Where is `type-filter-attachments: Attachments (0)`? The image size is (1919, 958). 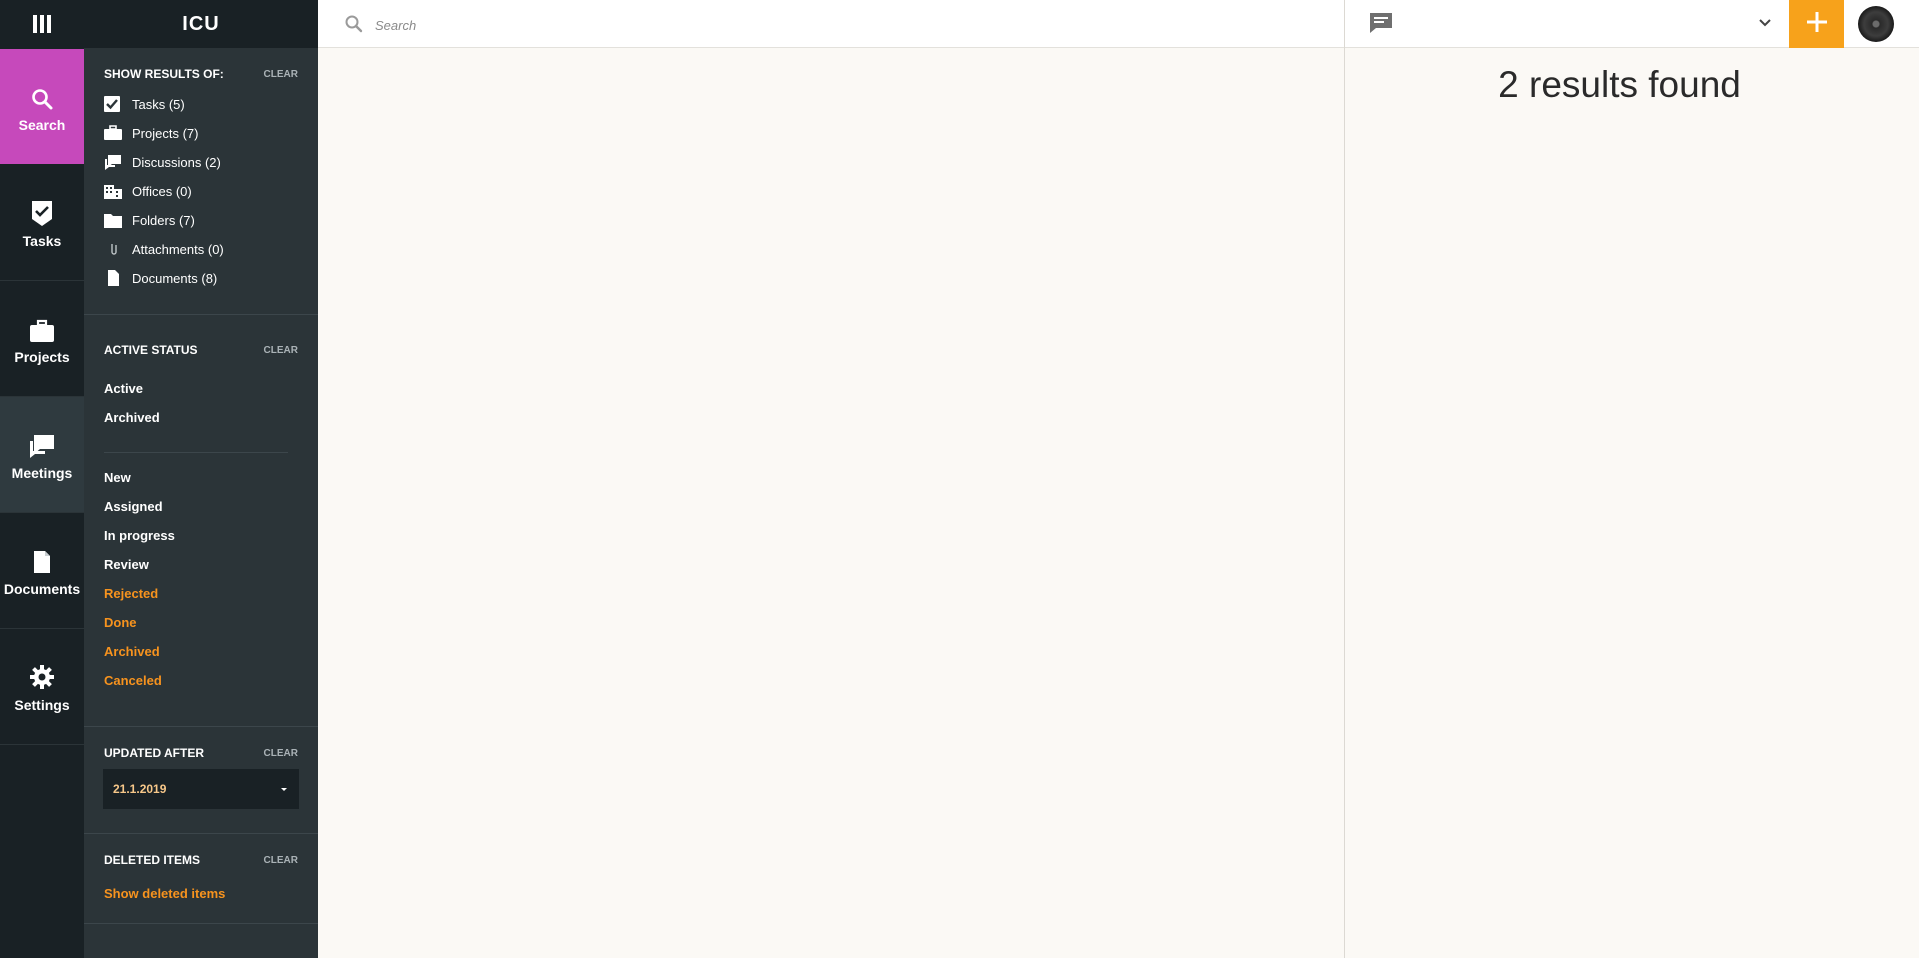
type-filter-attachments: Attachments (0) is located at coordinates (164, 249).